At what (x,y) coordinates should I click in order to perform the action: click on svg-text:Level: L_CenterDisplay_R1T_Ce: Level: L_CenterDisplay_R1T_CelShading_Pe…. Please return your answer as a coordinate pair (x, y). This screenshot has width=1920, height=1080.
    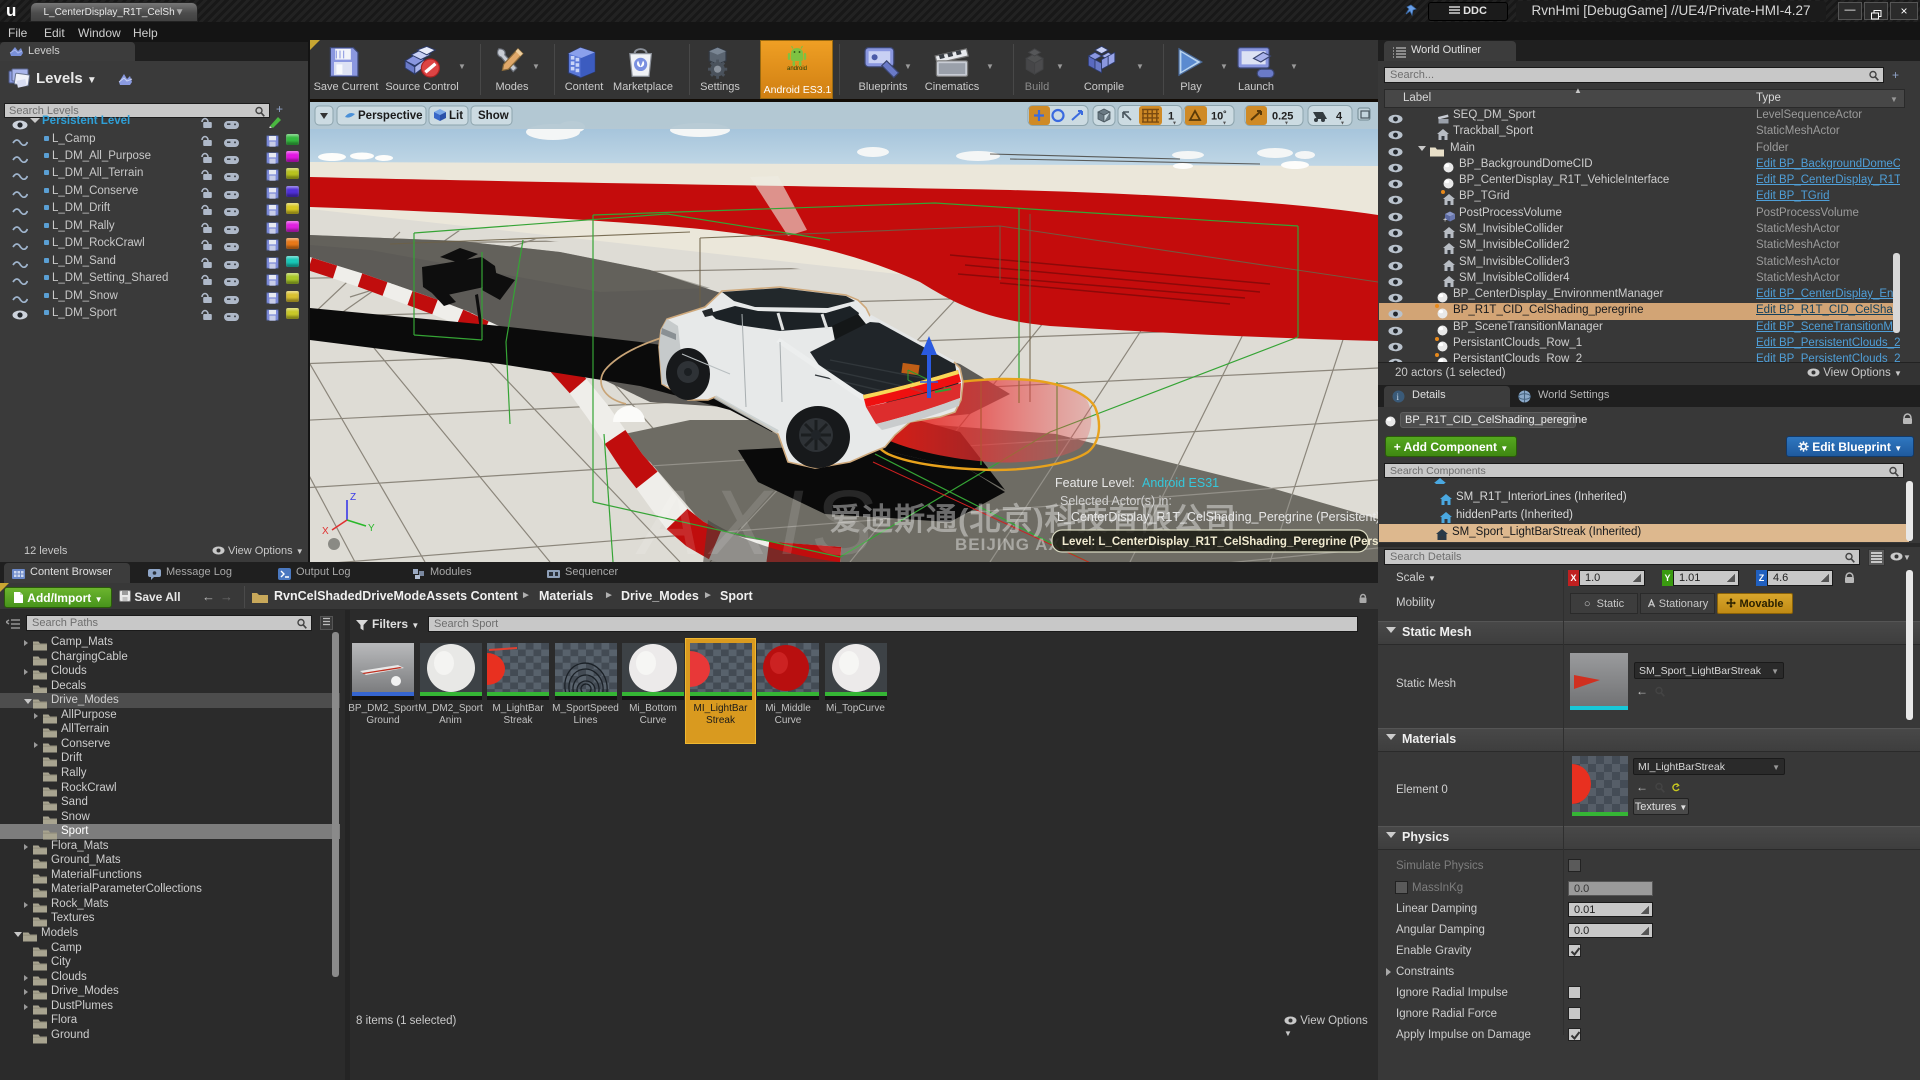
    Looking at the image, I should click on (1220, 542).